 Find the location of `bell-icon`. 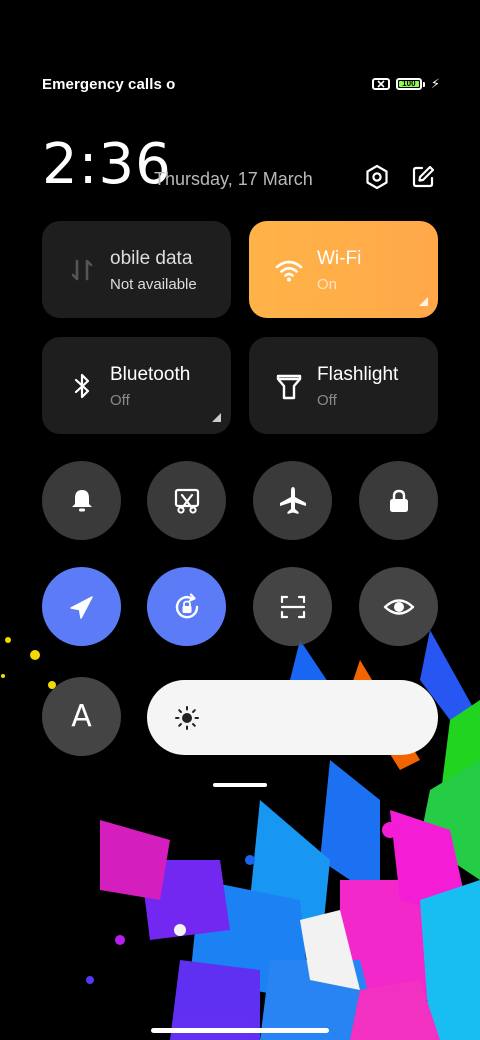

bell-icon is located at coordinates (81, 500).